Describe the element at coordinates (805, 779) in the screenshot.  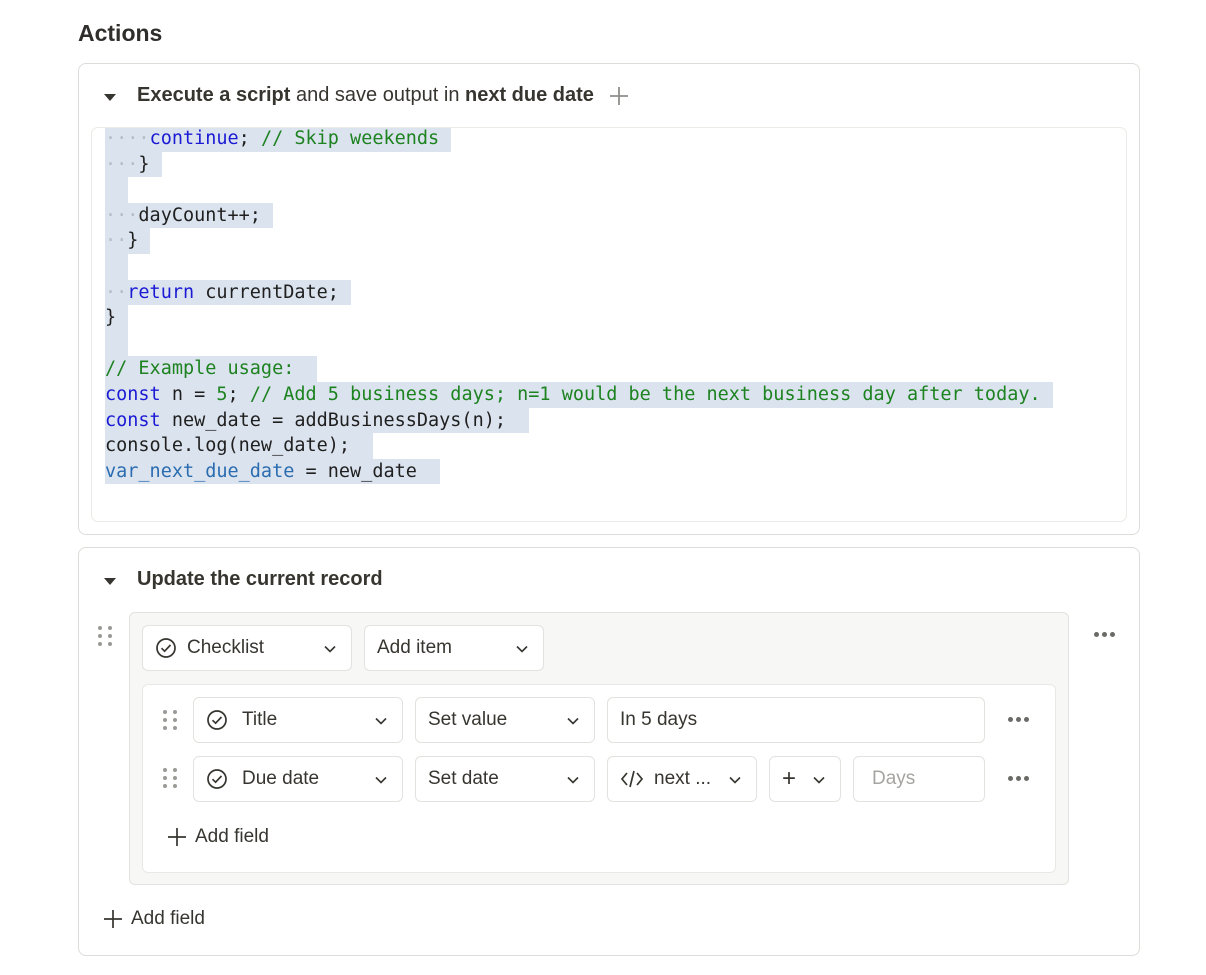
I see `date-modifier-select: +` at that location.